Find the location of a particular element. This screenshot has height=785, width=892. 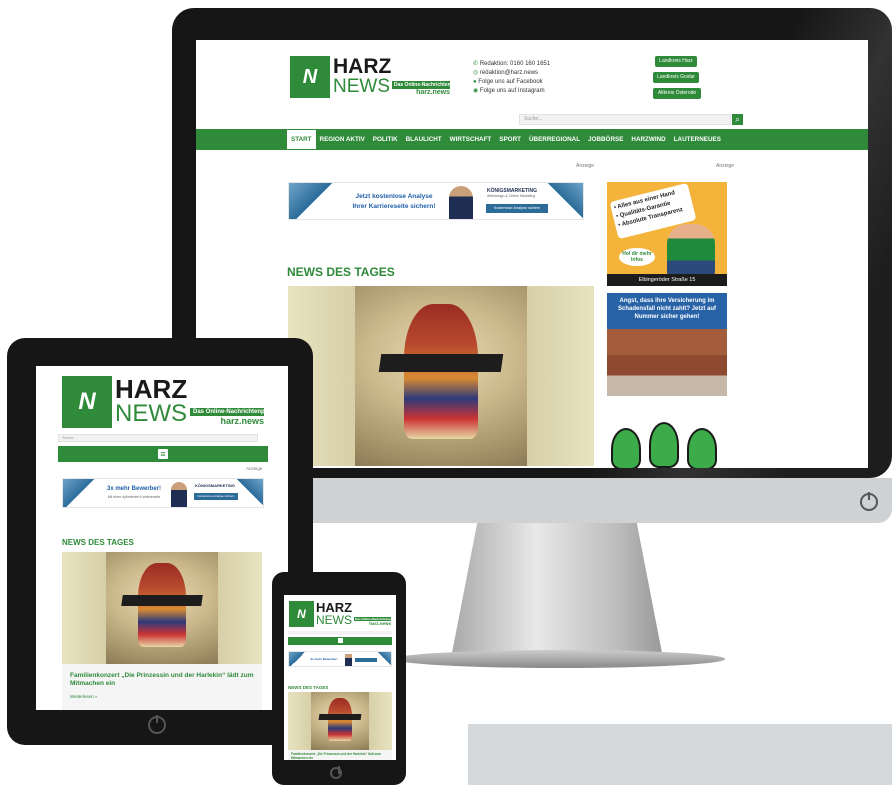

nav-start: START is located at coordinates (301, 139).